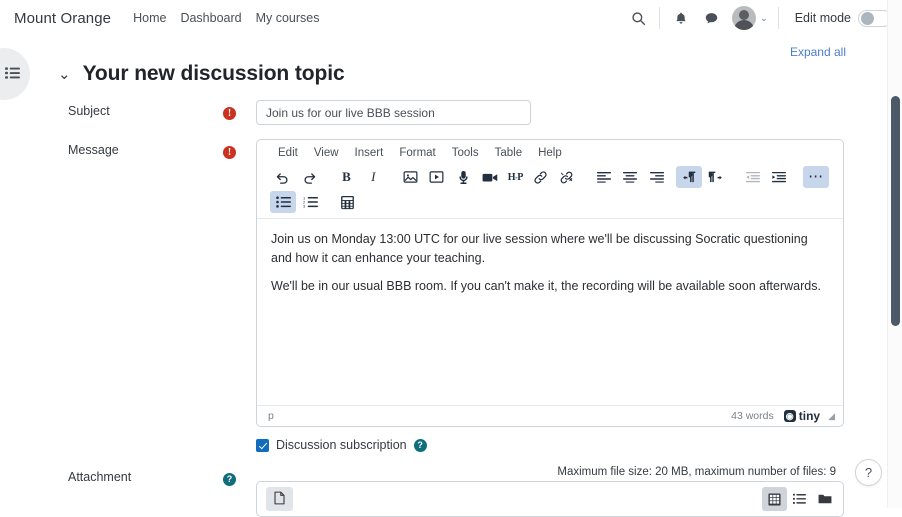  I want to click on user-menu: ⌄, so click(750, 18).